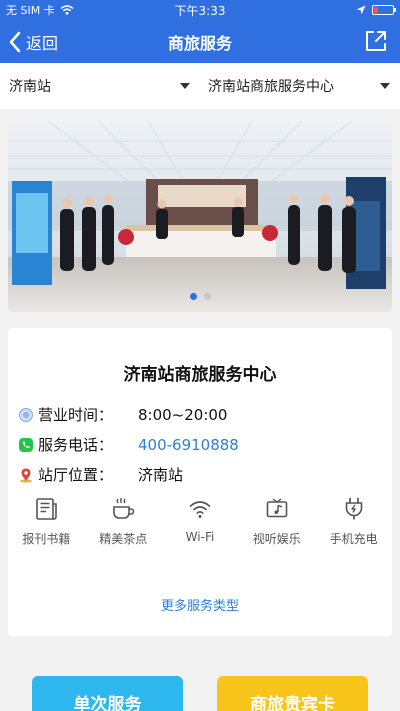 This screenshot has width=400, height=711. I want to click on media-icon, so click(277, 508).